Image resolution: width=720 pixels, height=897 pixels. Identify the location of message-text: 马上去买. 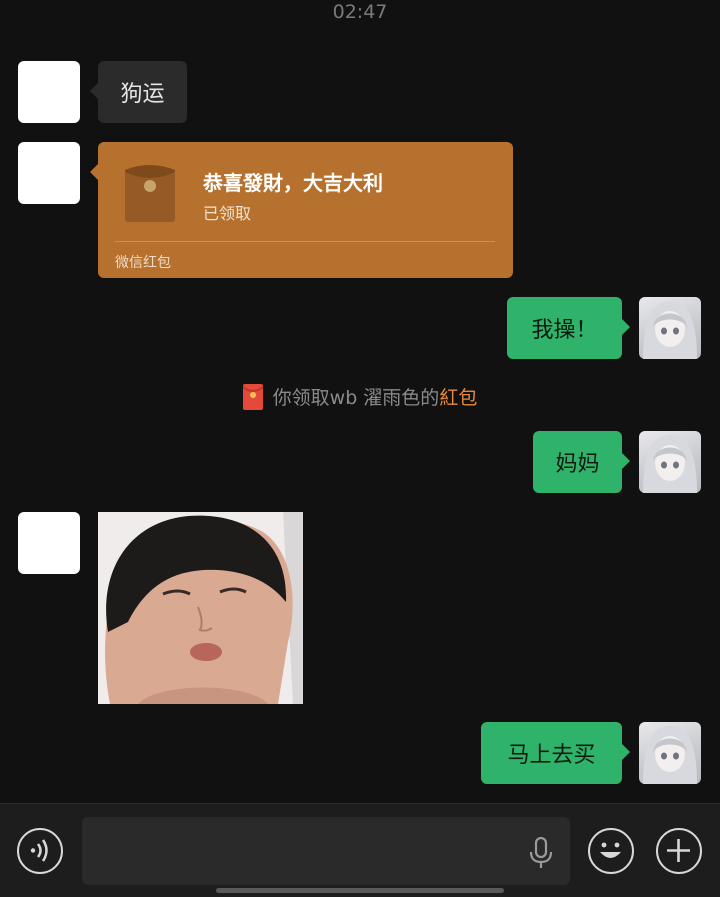
(551, 755).